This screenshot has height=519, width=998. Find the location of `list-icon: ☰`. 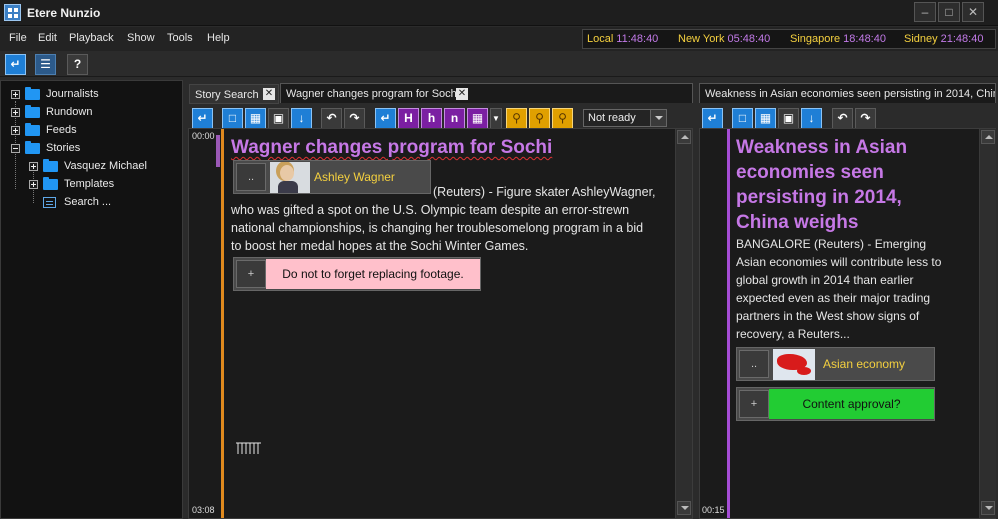

list-icon: ☰ is located at coordinates (45, 64).